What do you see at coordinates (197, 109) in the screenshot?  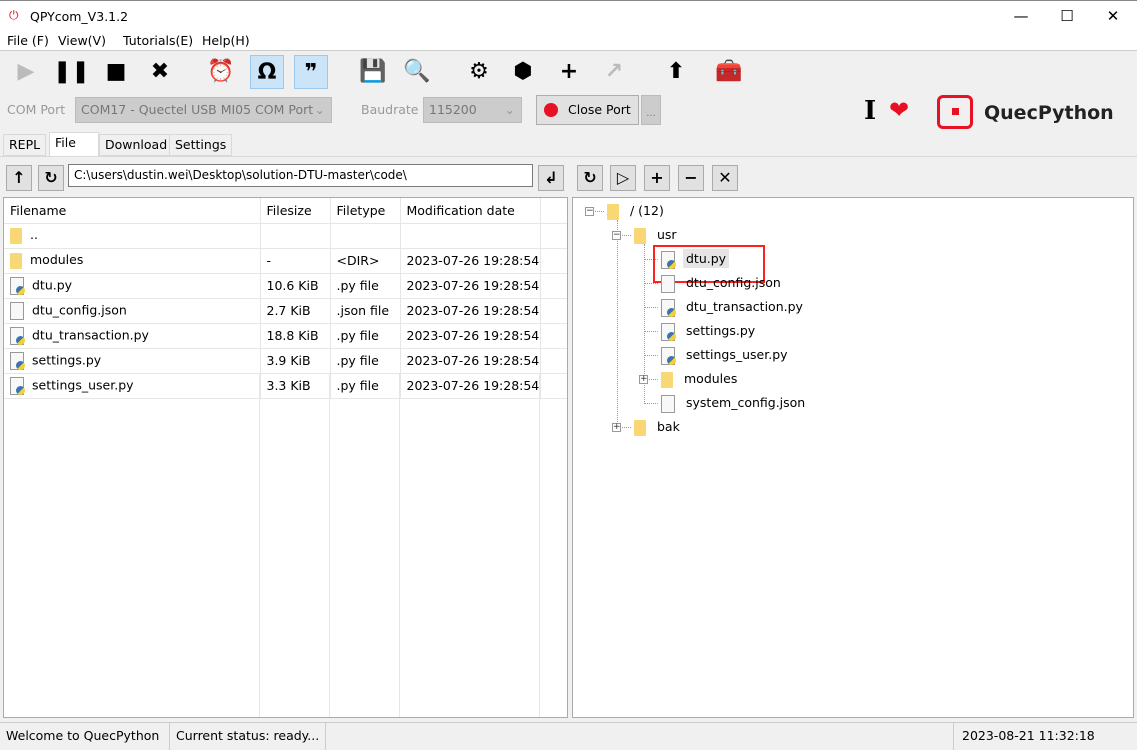 I see `com-port-value: COM17 - Quectel USB MI05 COM Port` at bounding box center [197, 109].